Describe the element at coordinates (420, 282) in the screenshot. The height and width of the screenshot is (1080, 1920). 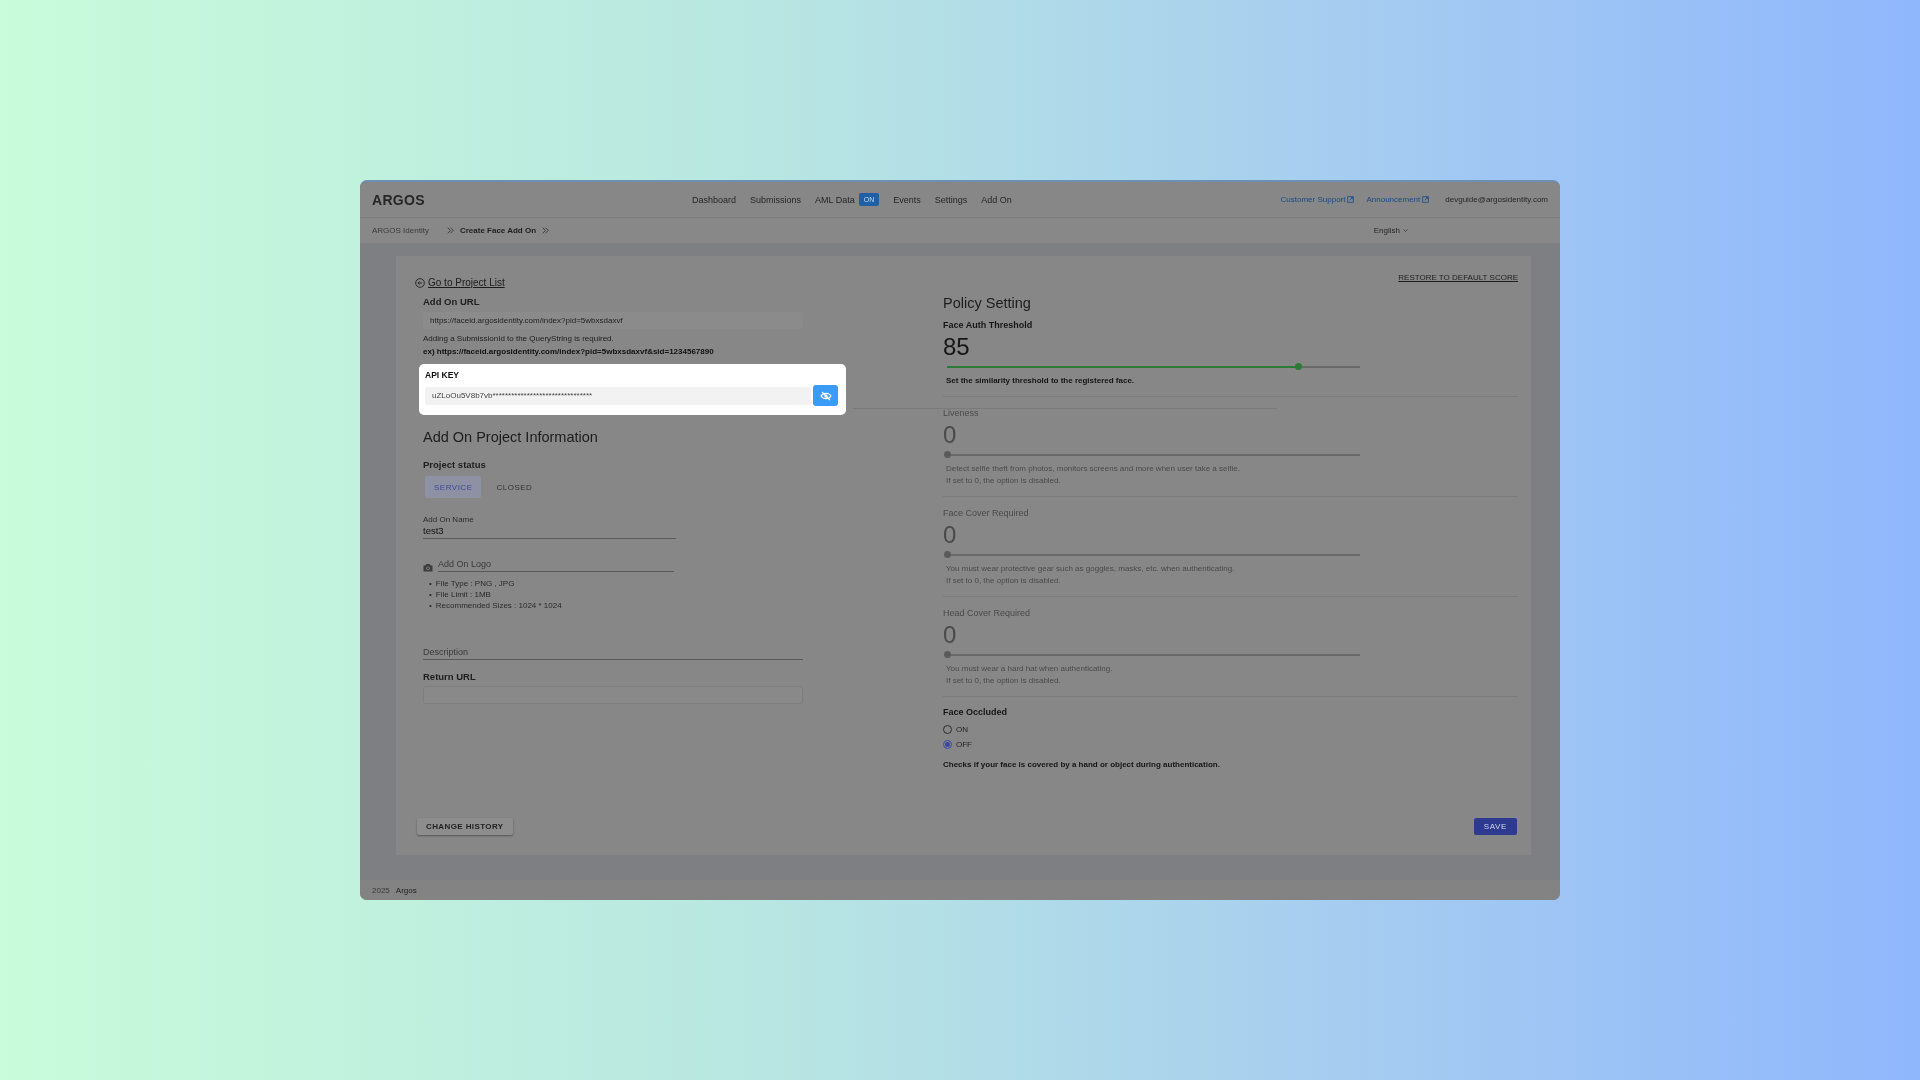
I see `back-arrow-icon` at that location.